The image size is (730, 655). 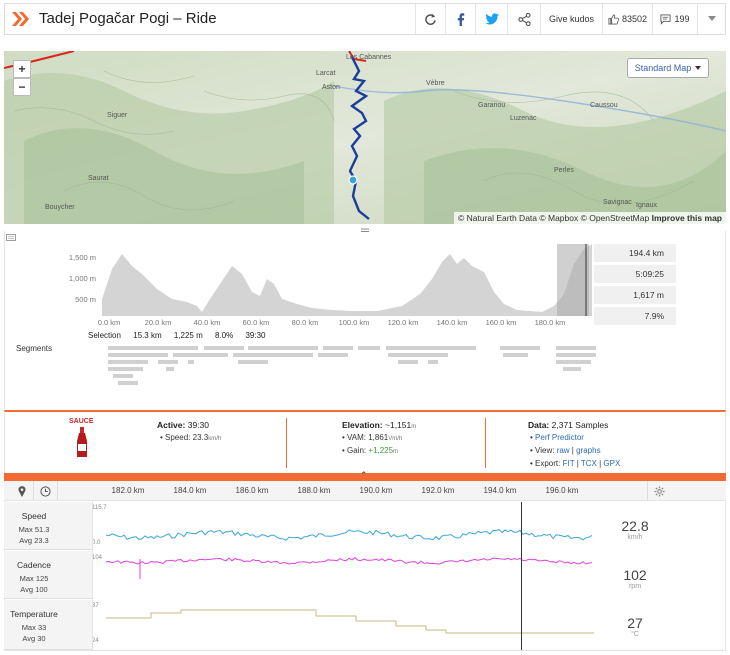 What do you see at coordinates (95, 641) in the screenshot?
I see `temperature-bottom-tick: 24` at bounding box center [95, 641].